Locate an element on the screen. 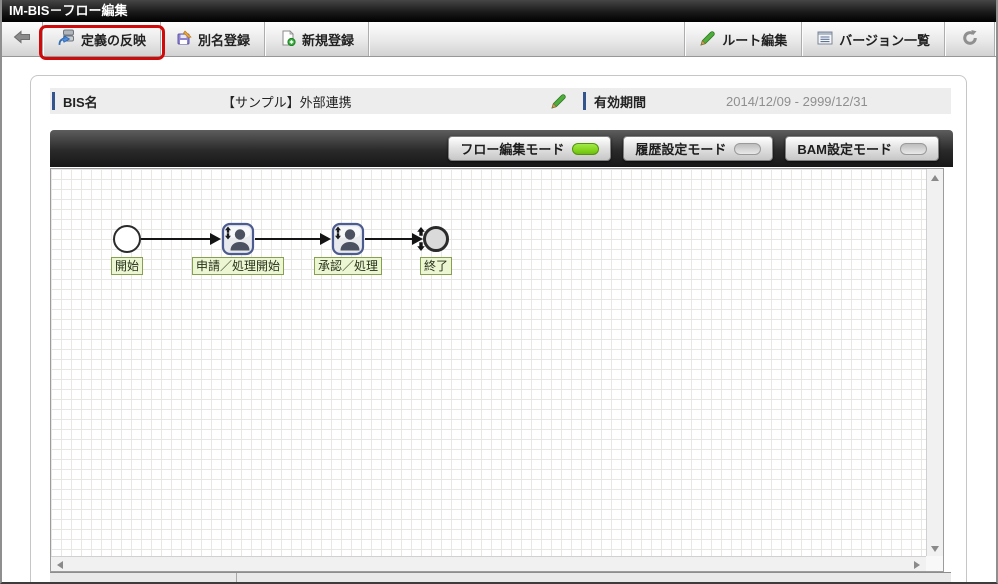 The width and height of the screenshot is (998, 584). route-edit-label: ルート編集 is located at coordinates (755, 40).